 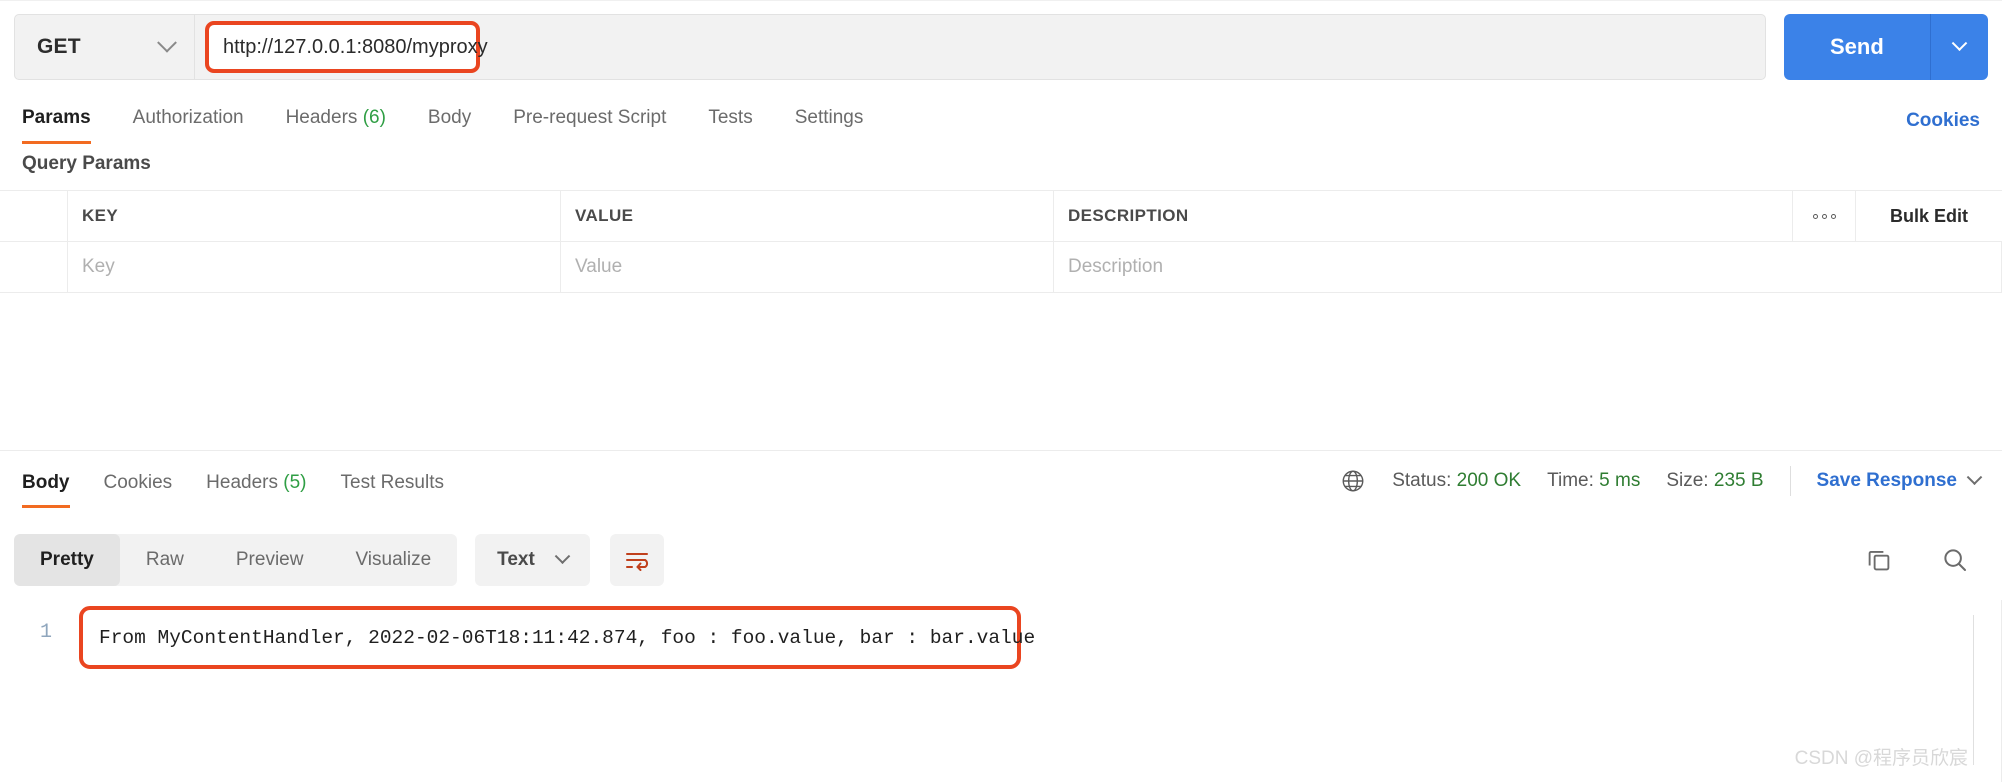 What do you see at coordinates (1973, 690) in the screenshot?
I see `vertical-scrollbar` at bounding box center [1973, 690].